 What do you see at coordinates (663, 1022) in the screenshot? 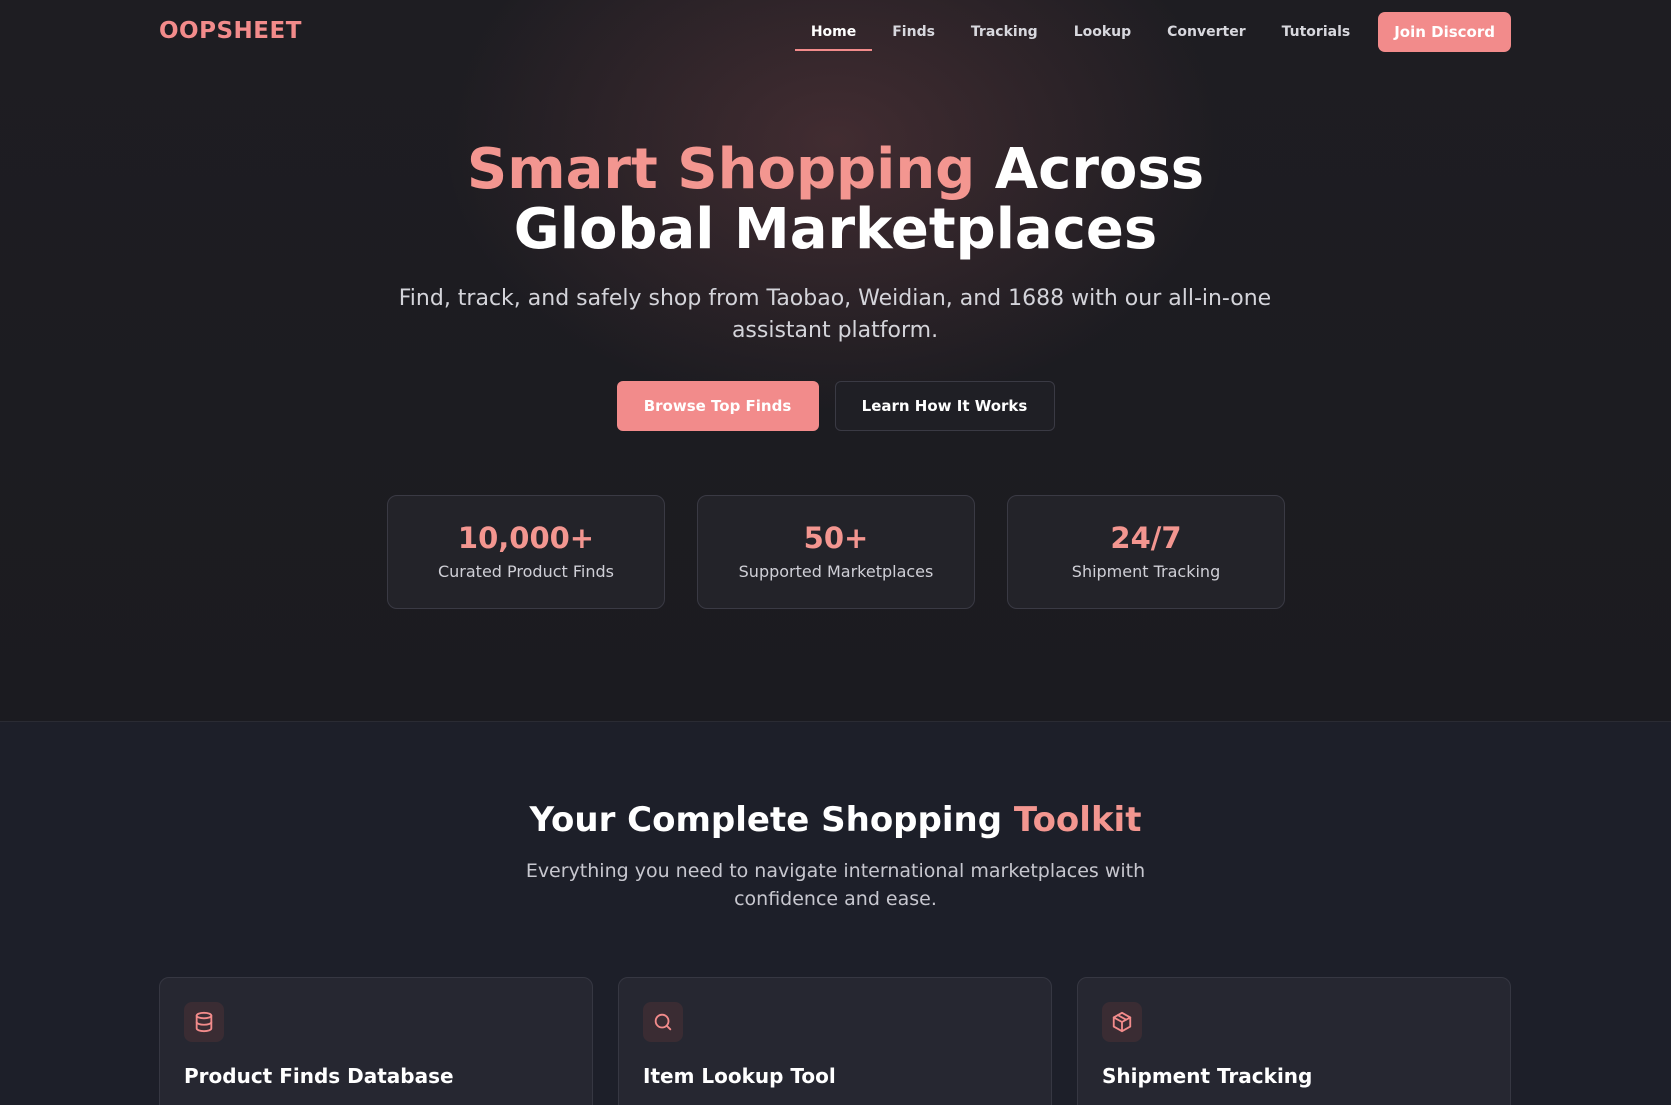
I see `search-icon` at bounding box center [663, 1022].